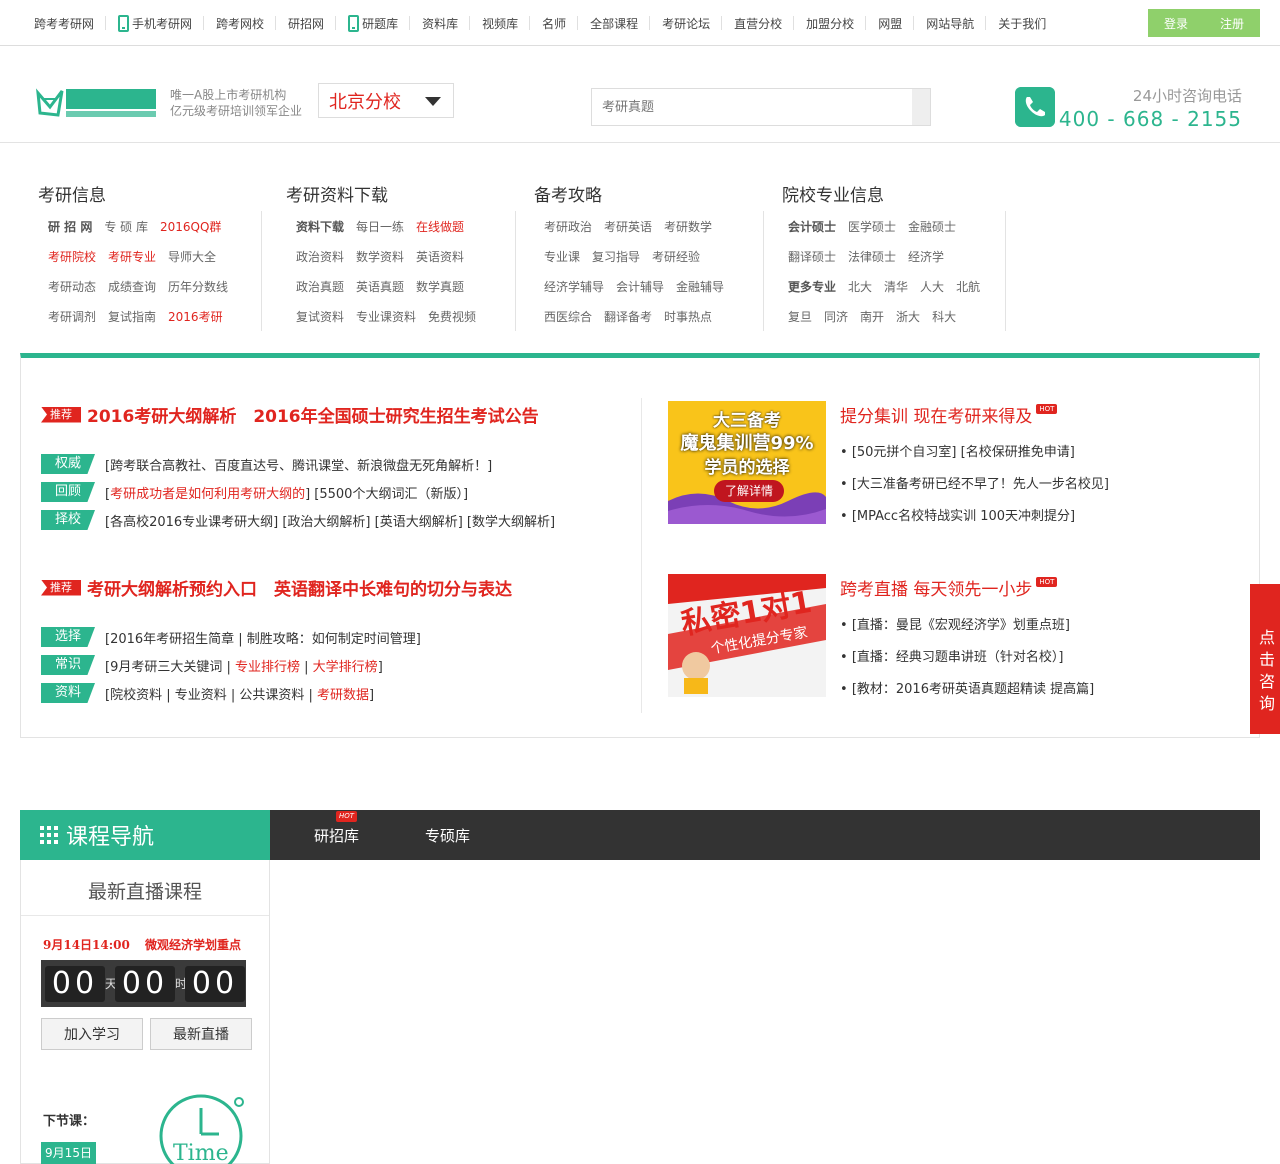 This screenshot has height=1164, width=1280. What do you see at coordinates (896, 286) in the screenshot?
I see `cat-link: 清华` at bounding box center [896, 286].